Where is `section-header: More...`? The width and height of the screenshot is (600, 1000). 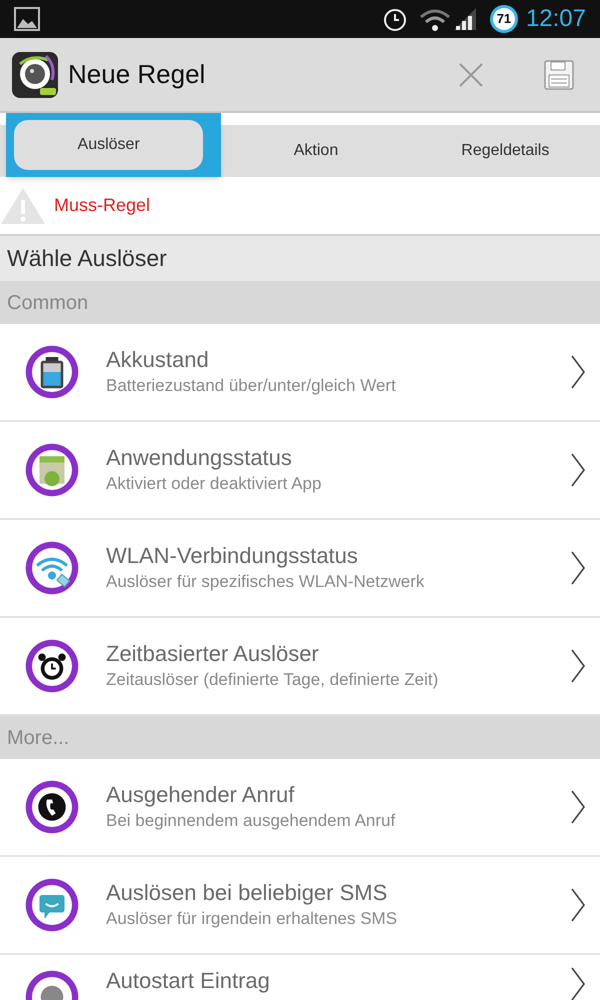
section-header: More... is located at coordinates (300, 737).